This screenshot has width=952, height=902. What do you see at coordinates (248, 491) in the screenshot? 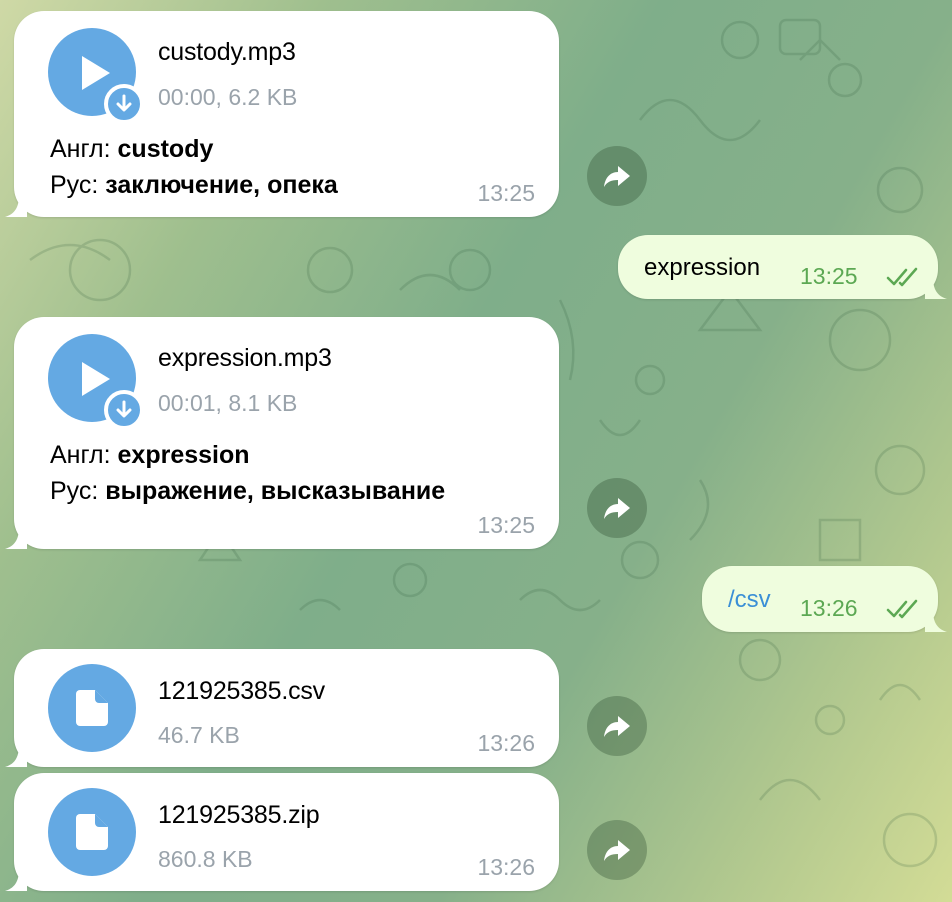
I see `russian-line: Рус: выражение, высказывание` at bounding box center [248, 491].